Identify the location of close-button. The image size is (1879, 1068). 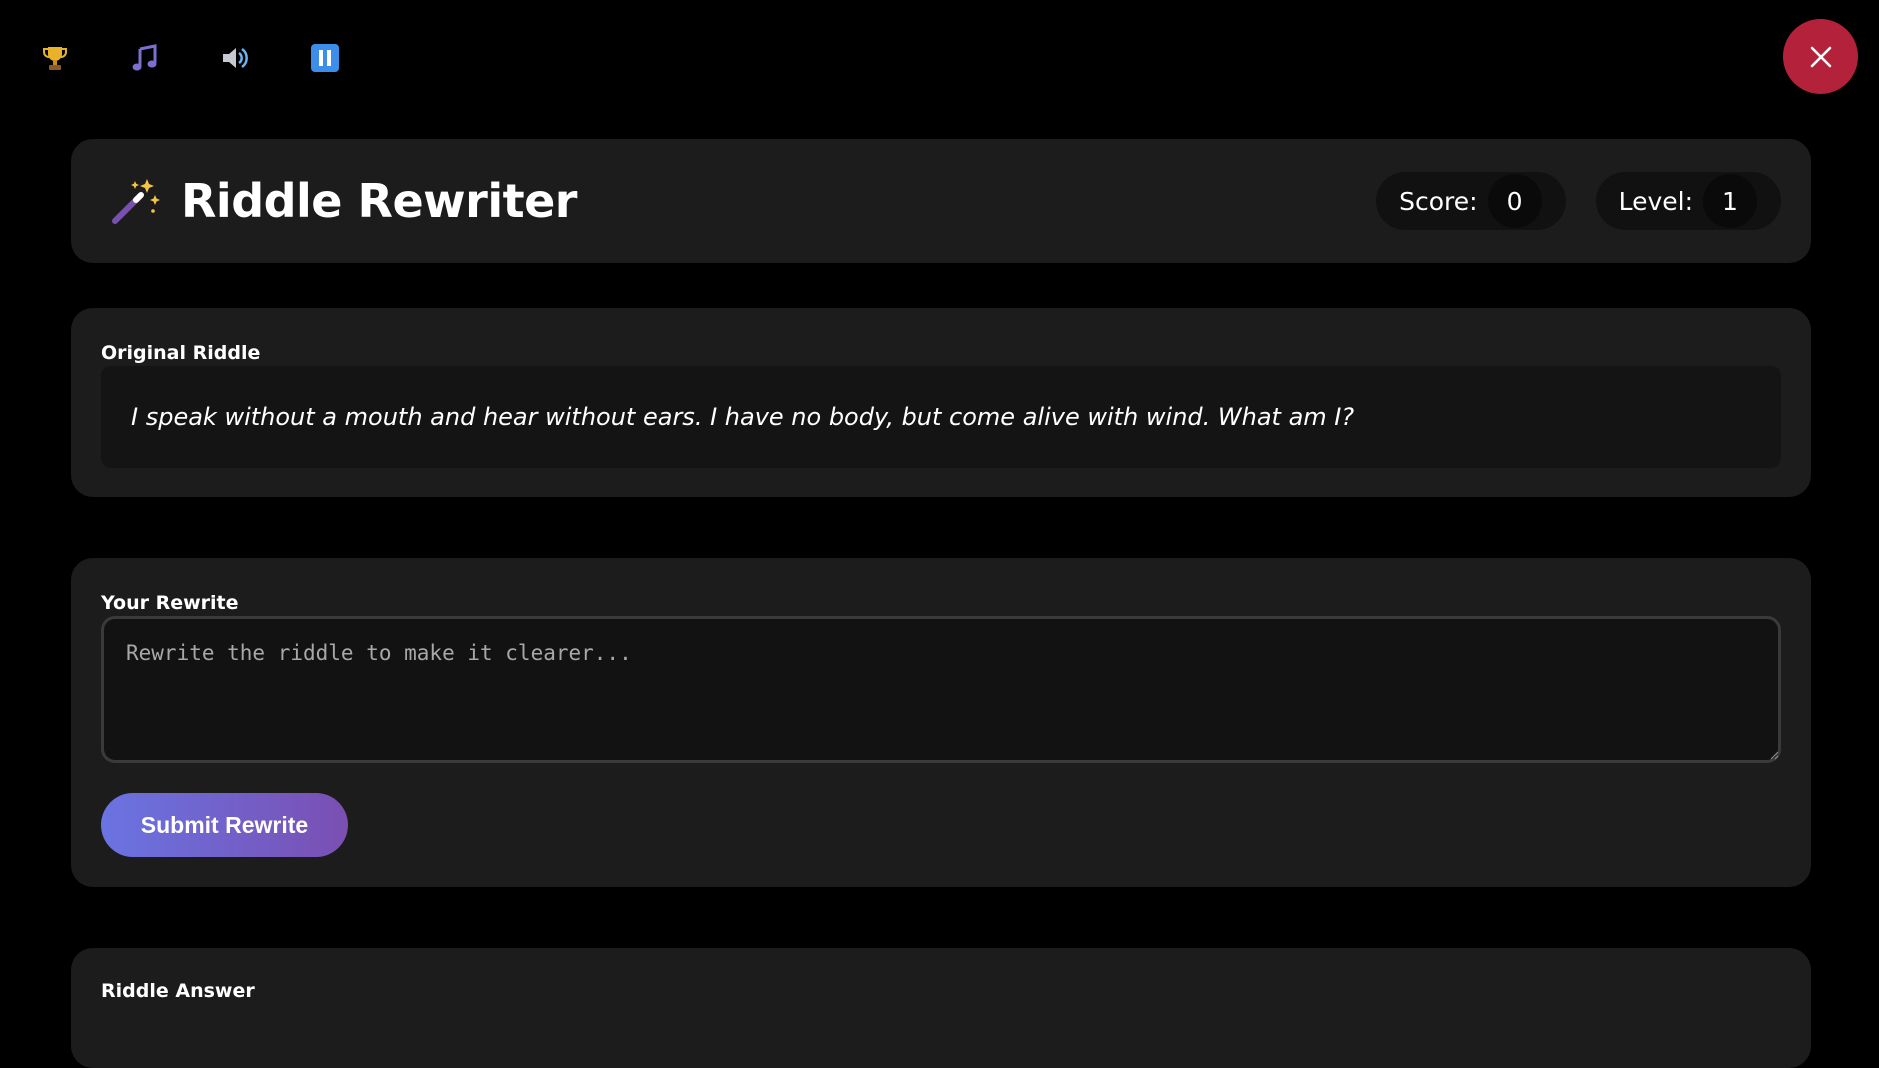
(1820, 56).